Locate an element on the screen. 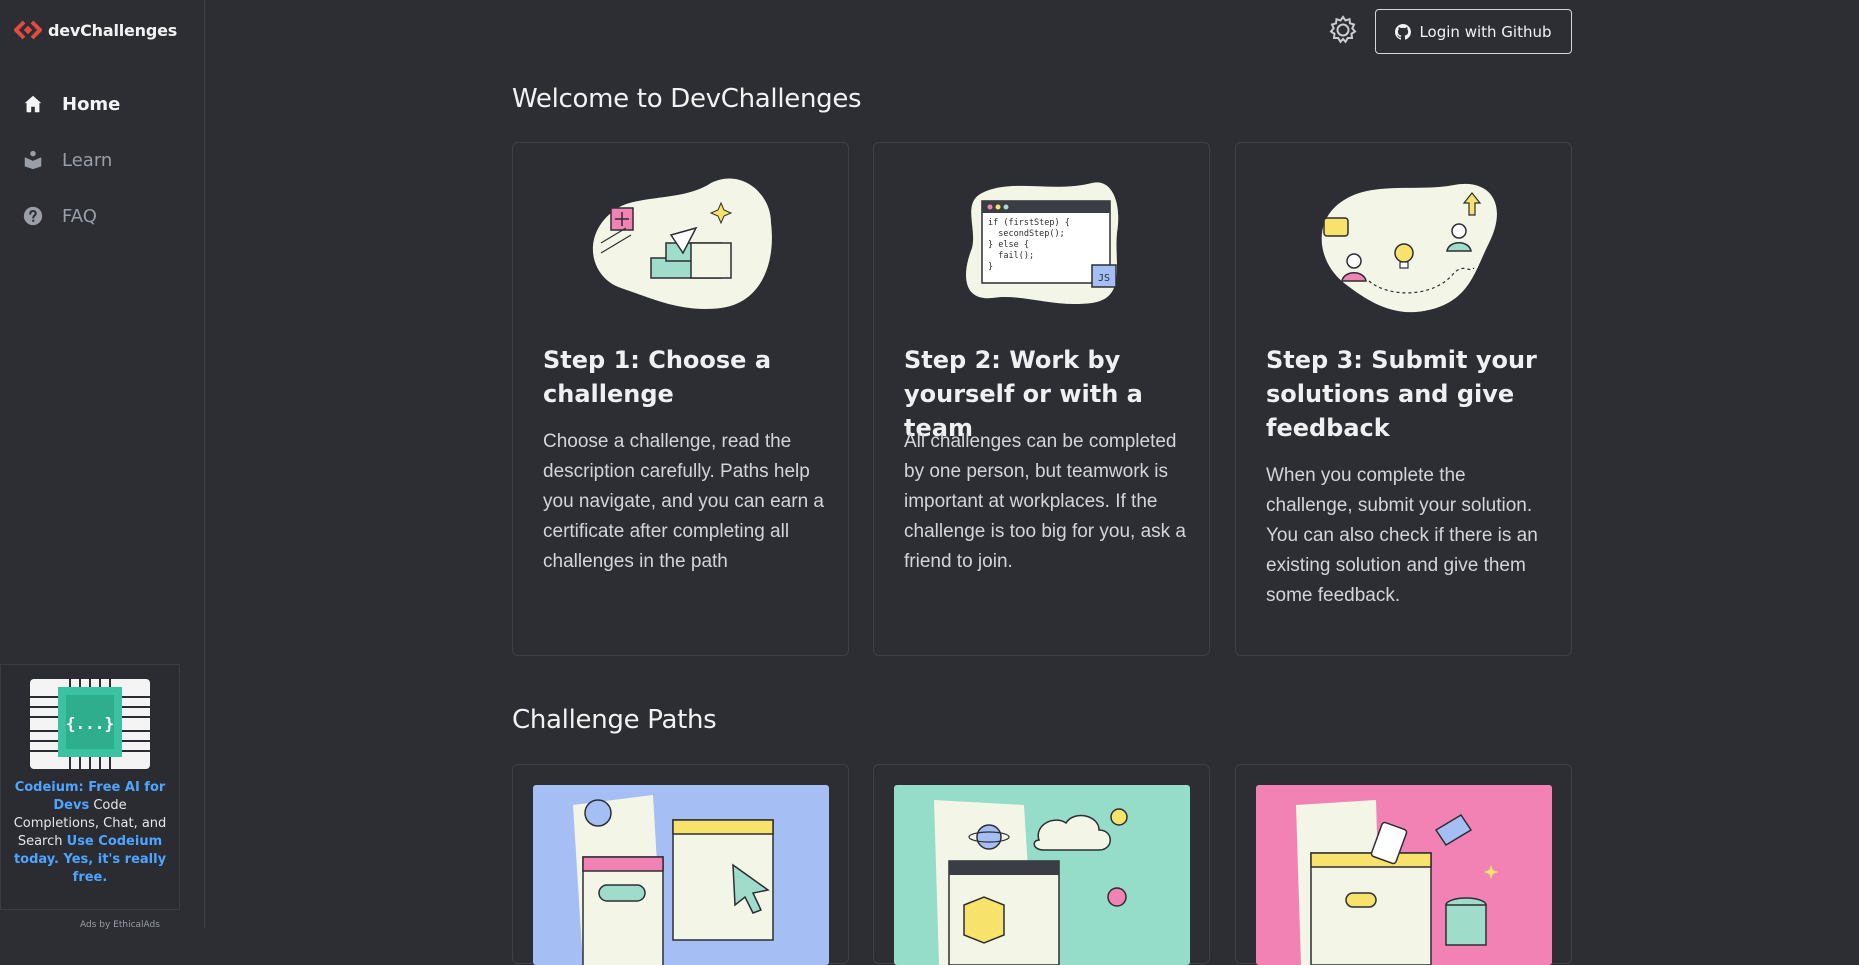  sidebar-item-faq: FAQ is located at coordinates (102, 216).